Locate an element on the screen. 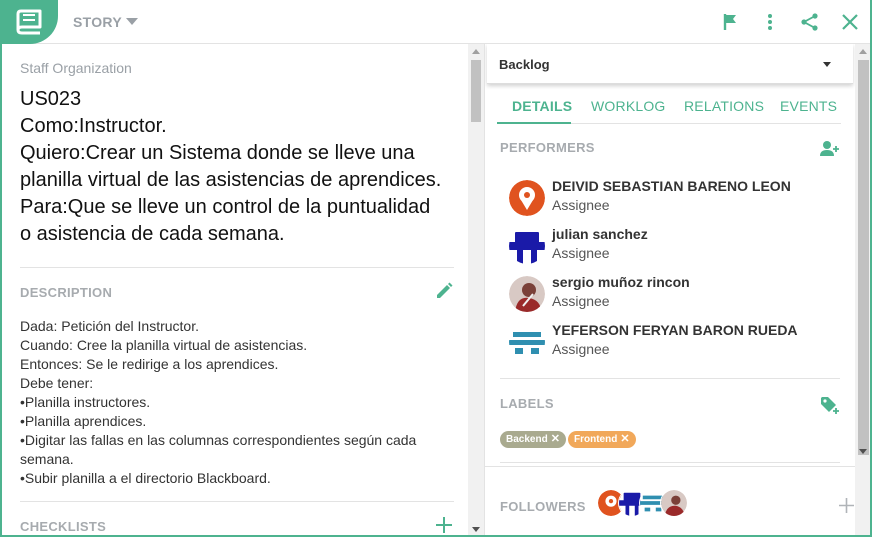 The width and height of the screenshot is (872, 537). label-tag-backend: Backend ✕ is located at coordinates (533, 439).